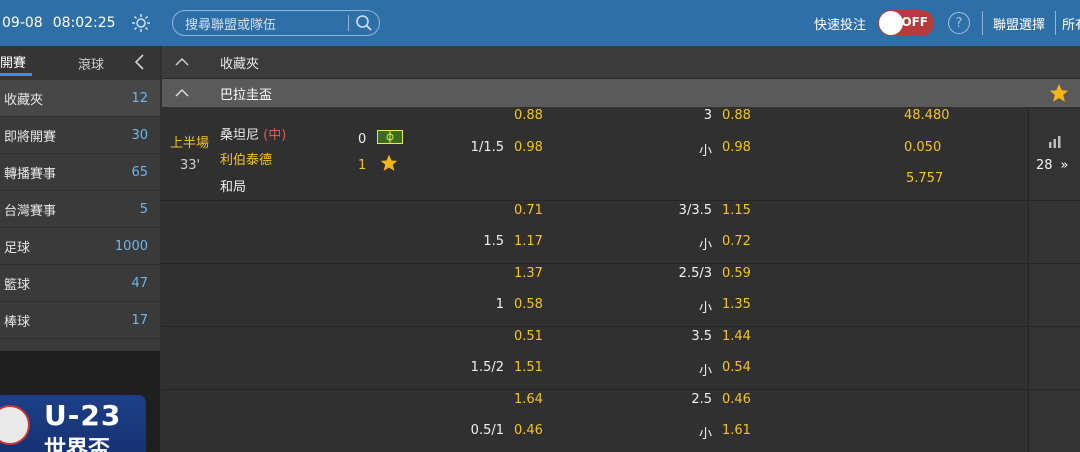  Describe the element at coordinates (493, 241) in the screenshot. I see `handicap-line: 1.5` at that location.